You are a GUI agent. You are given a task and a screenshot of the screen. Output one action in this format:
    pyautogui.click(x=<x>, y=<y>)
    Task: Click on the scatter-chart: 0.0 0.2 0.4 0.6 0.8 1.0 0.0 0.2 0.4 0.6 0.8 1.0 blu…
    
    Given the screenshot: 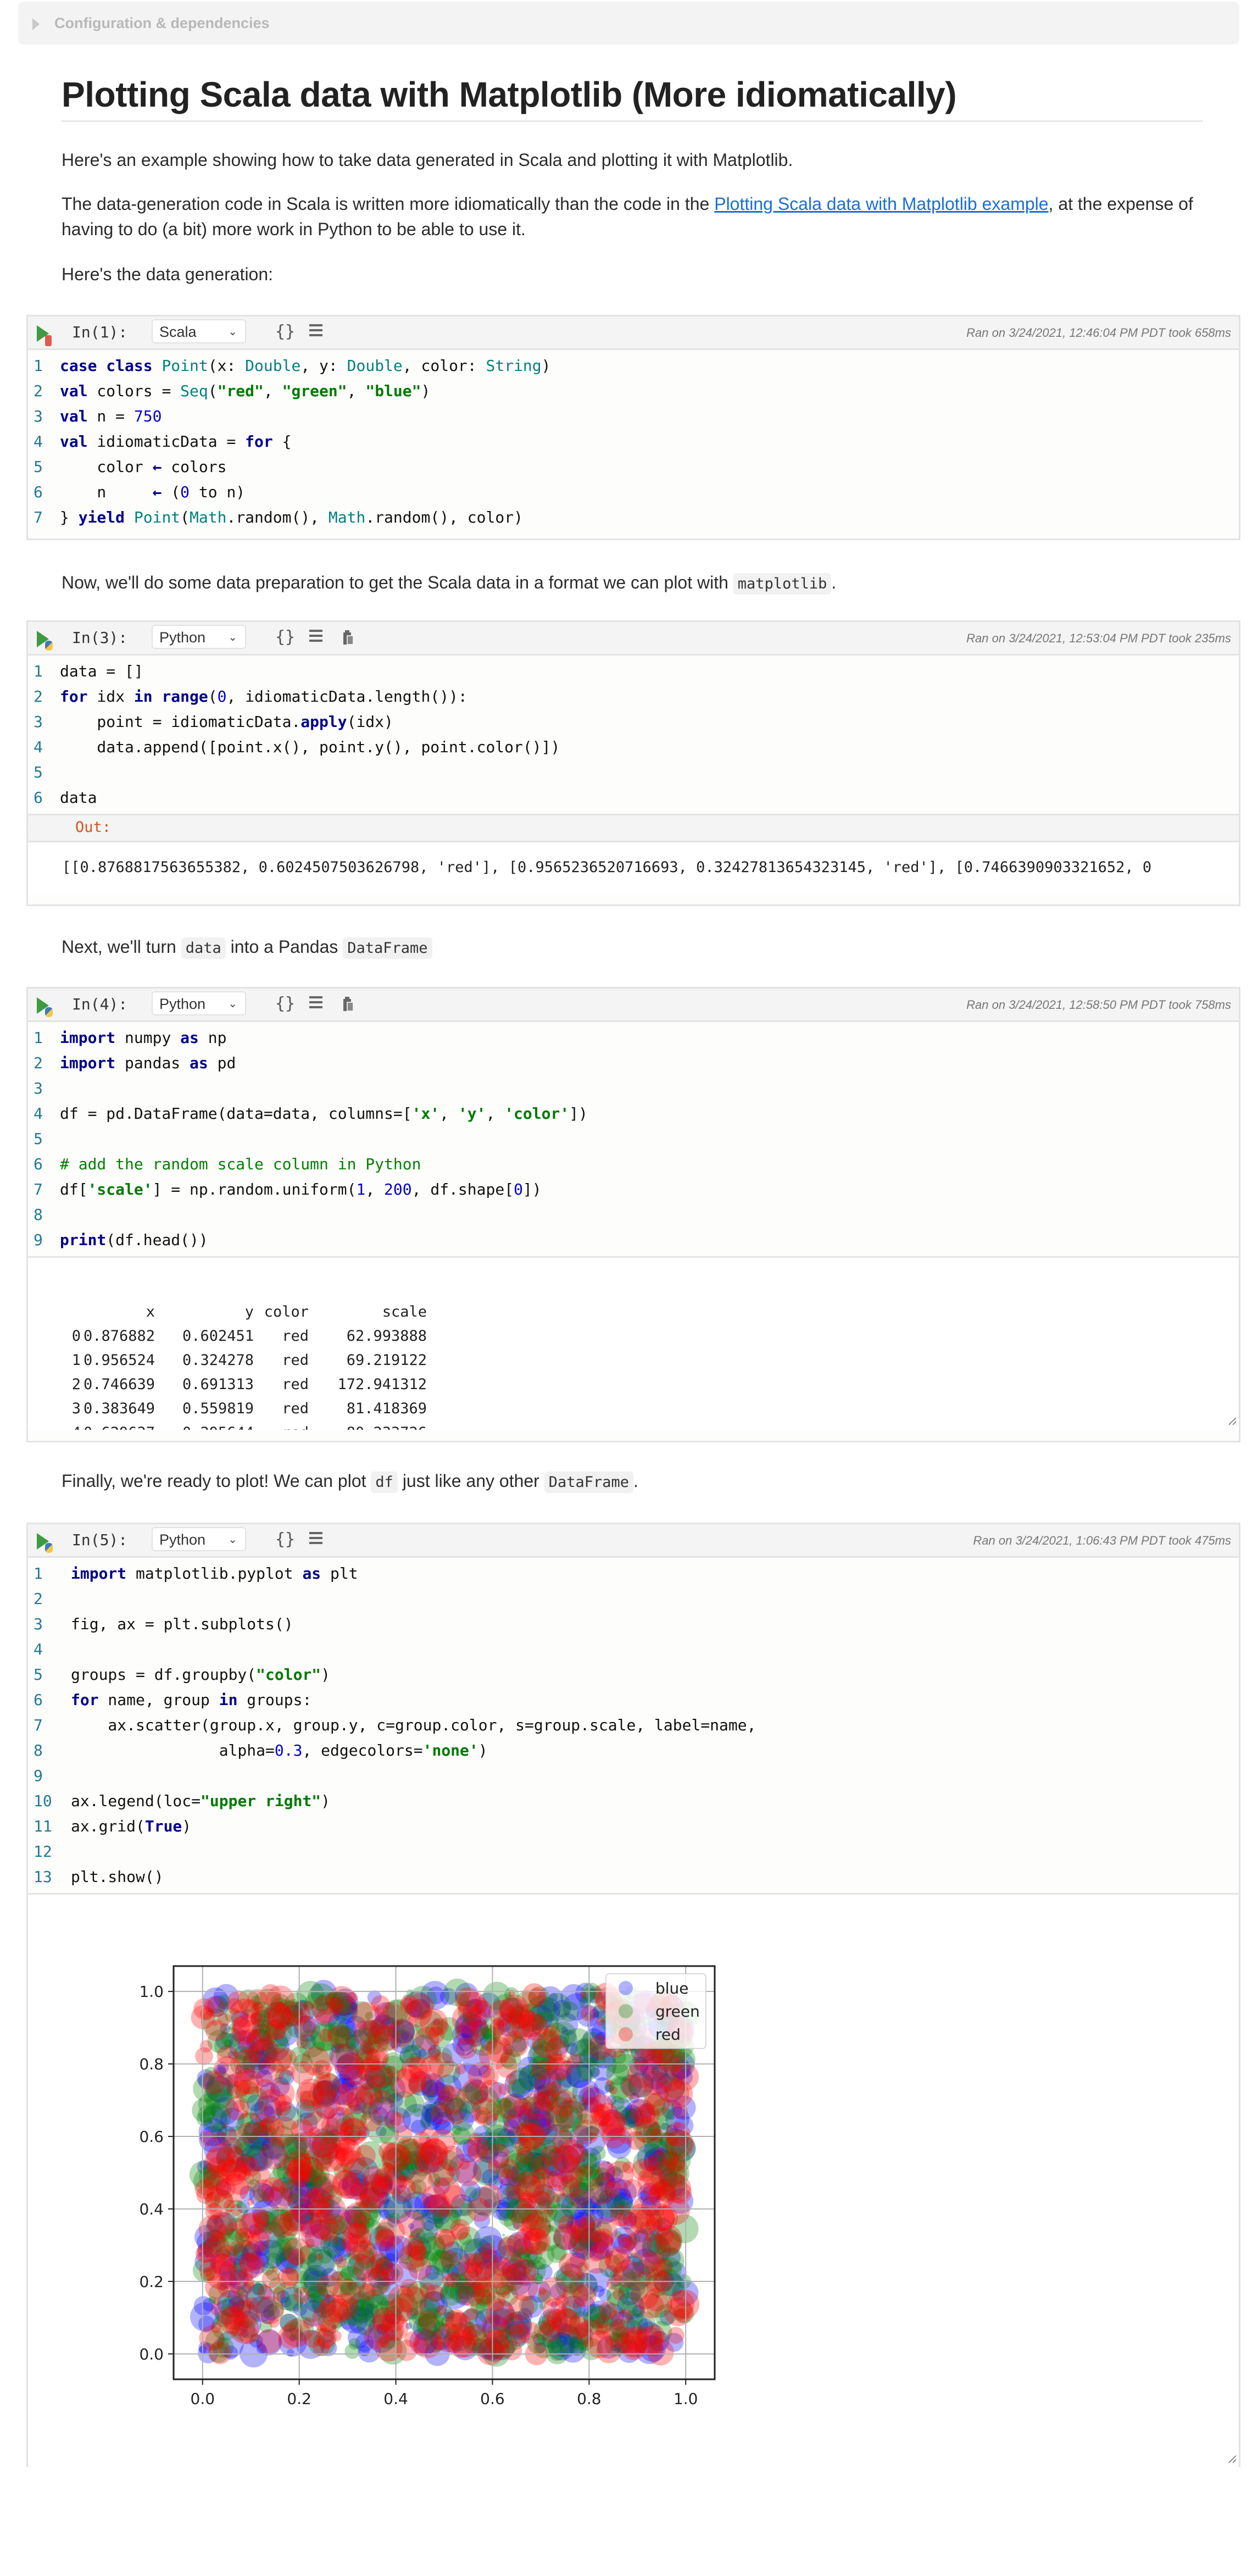 What is the action you would take?
    pyautogui.click(x=427, y=2186)
    